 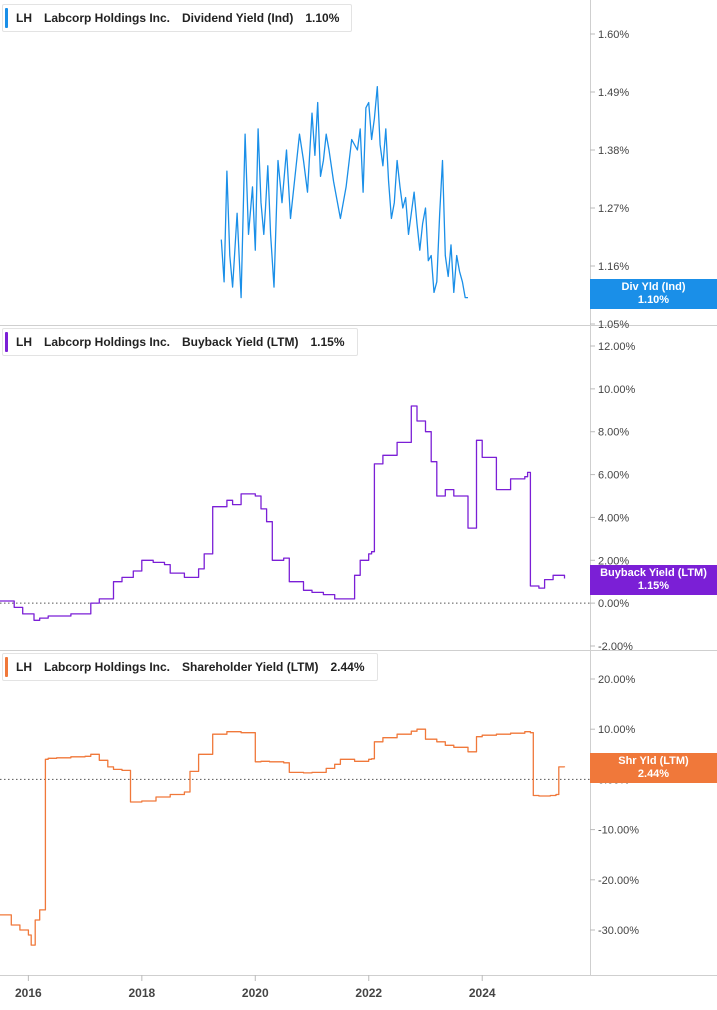 I want to click on legend-metric: Shareholder Yield (LTM), so click(x=250, y=667).